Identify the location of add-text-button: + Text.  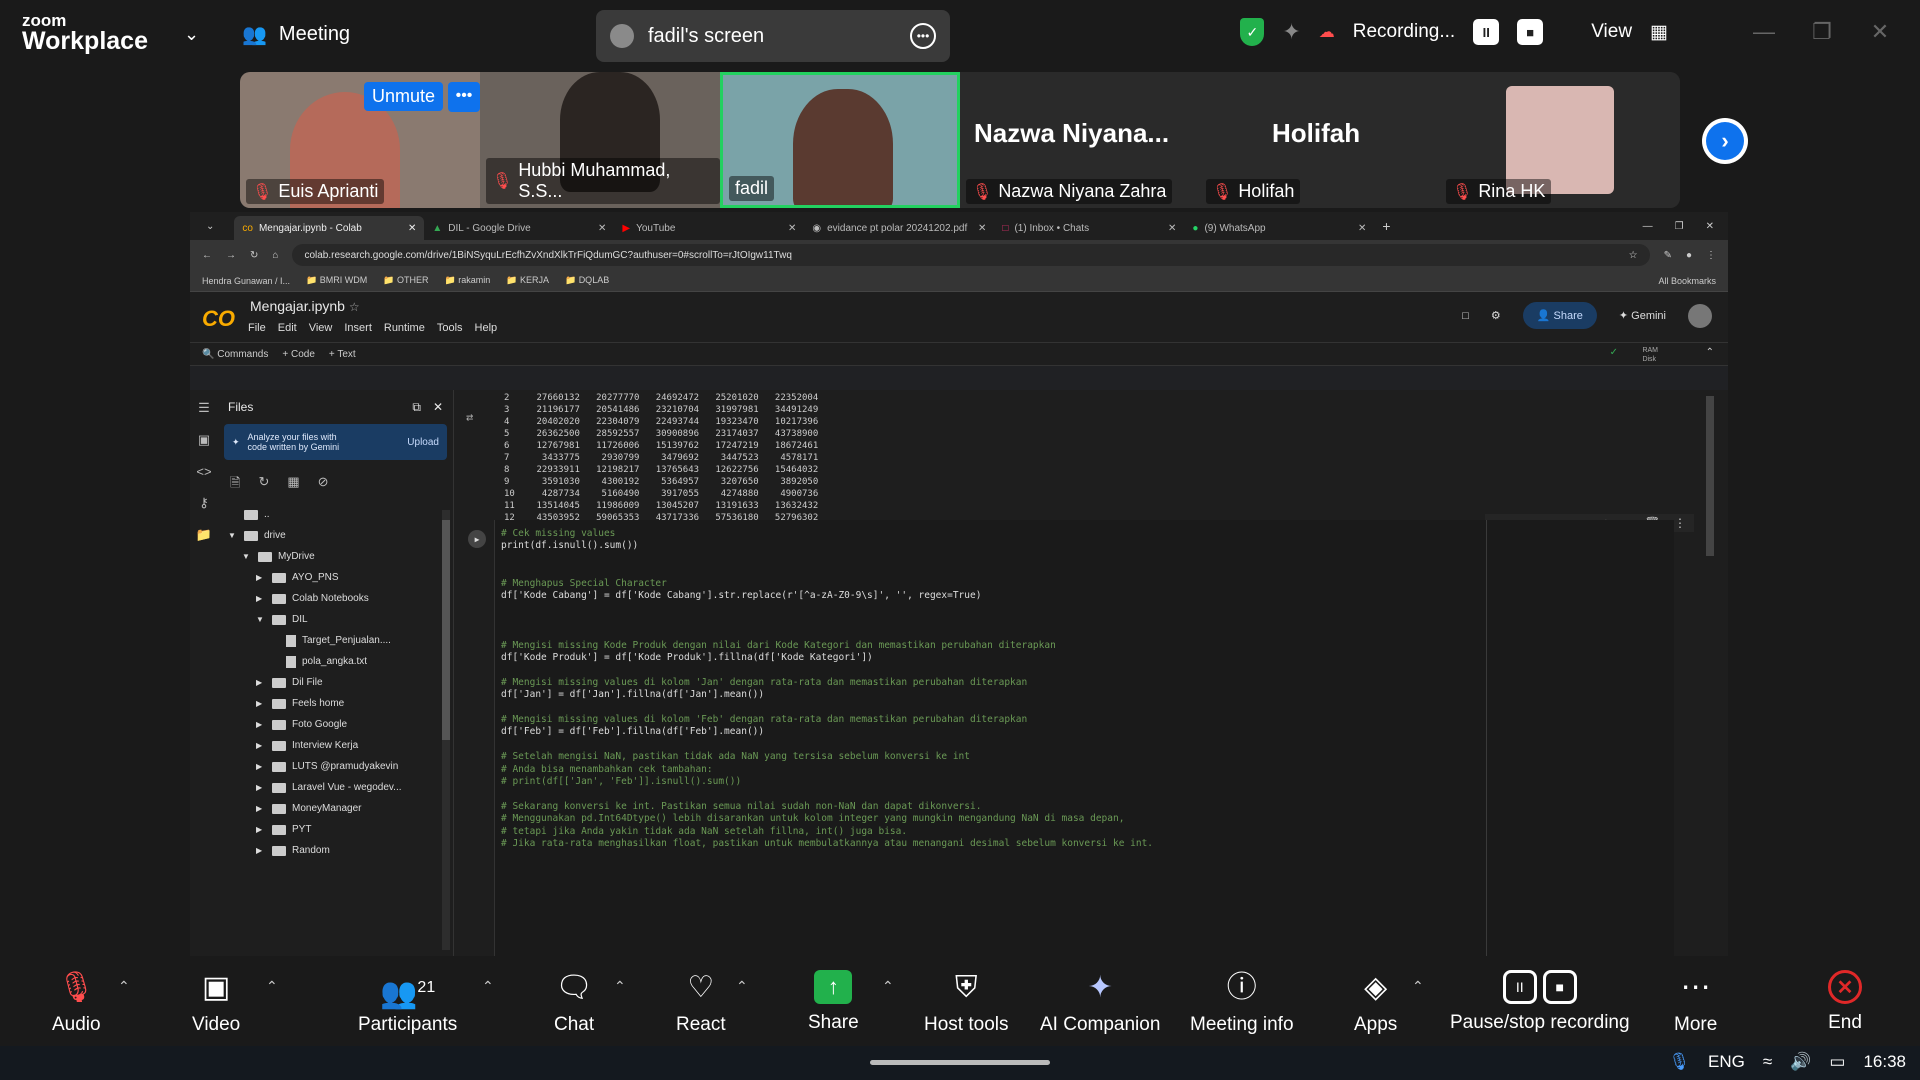
(342, 354).